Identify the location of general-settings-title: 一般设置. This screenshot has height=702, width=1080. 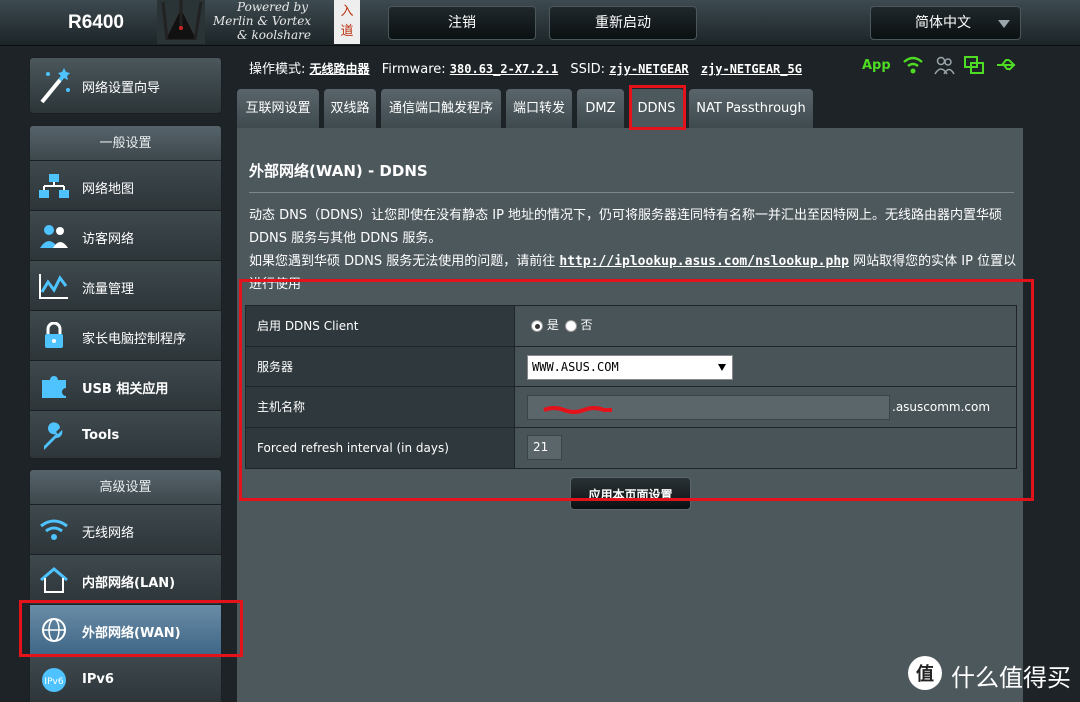
(125, 143).